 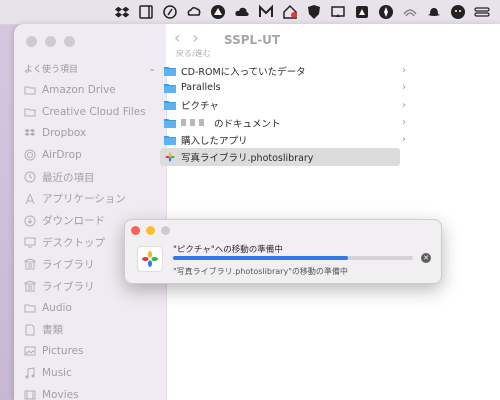 I want to click on sidebar-item: Audio, so click(x=94, y=308).